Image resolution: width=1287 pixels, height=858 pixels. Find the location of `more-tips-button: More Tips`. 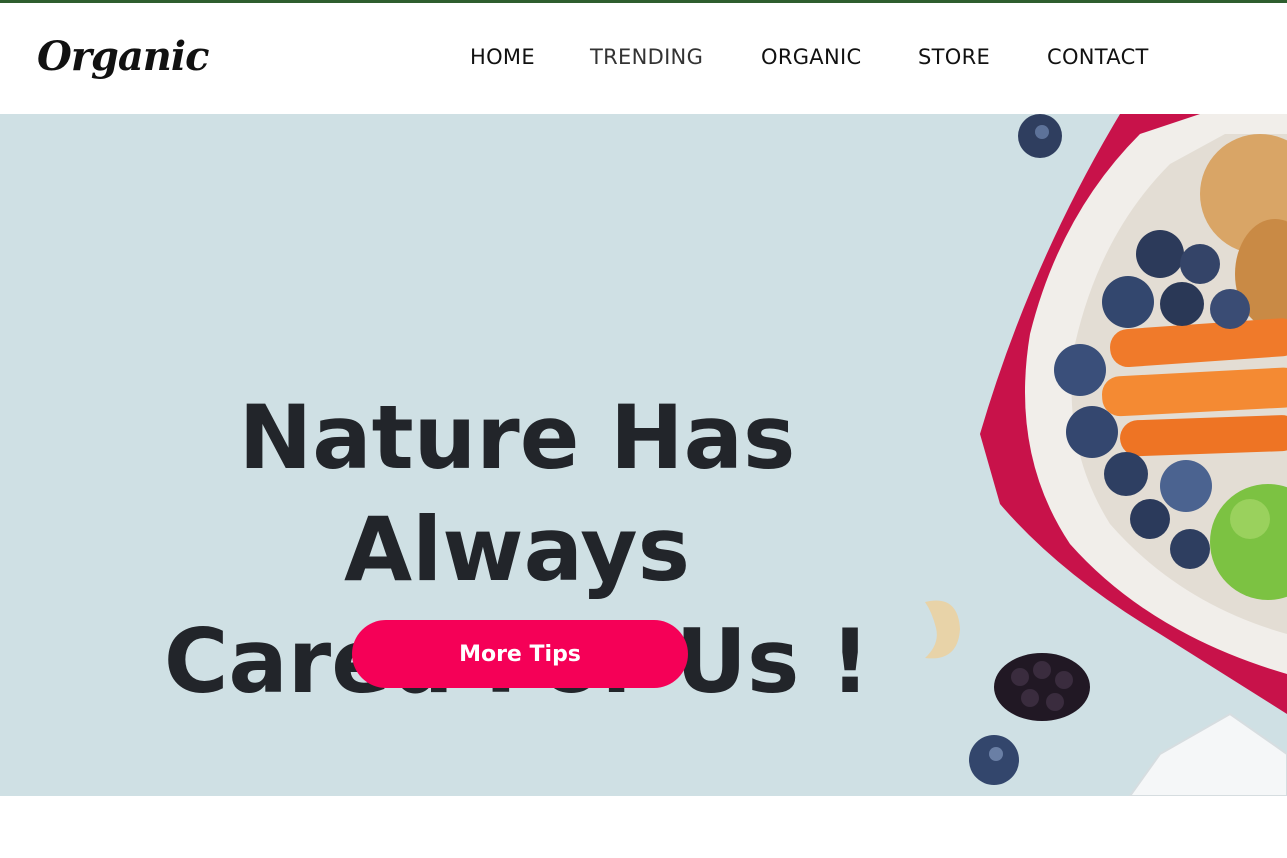

more-tips-button: More Tips is located at coordinates (520, 654).